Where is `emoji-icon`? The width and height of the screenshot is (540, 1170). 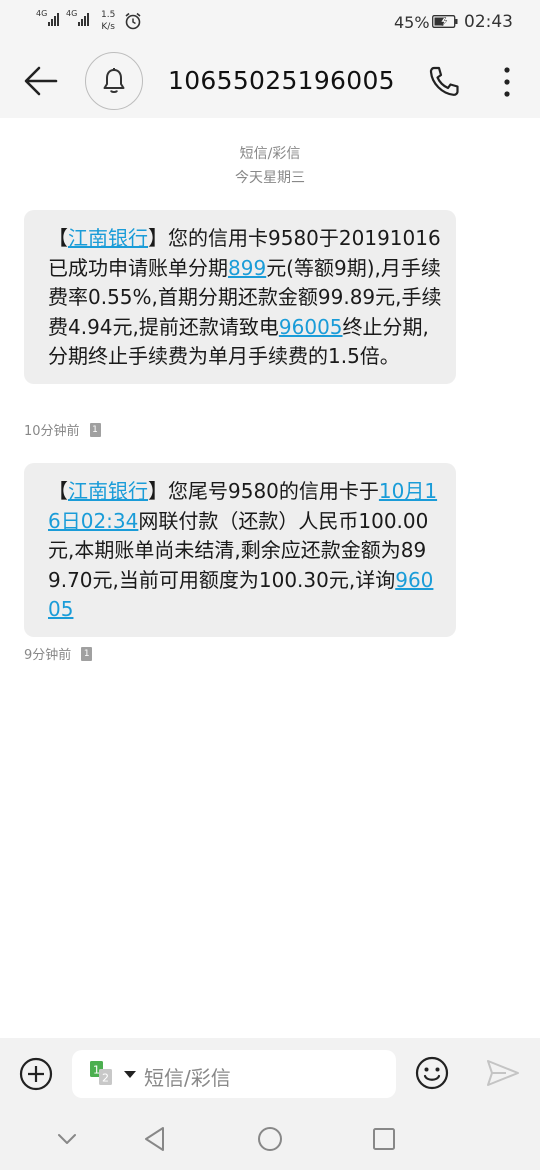
emoji-icon is located at coordinates (432, 1073).